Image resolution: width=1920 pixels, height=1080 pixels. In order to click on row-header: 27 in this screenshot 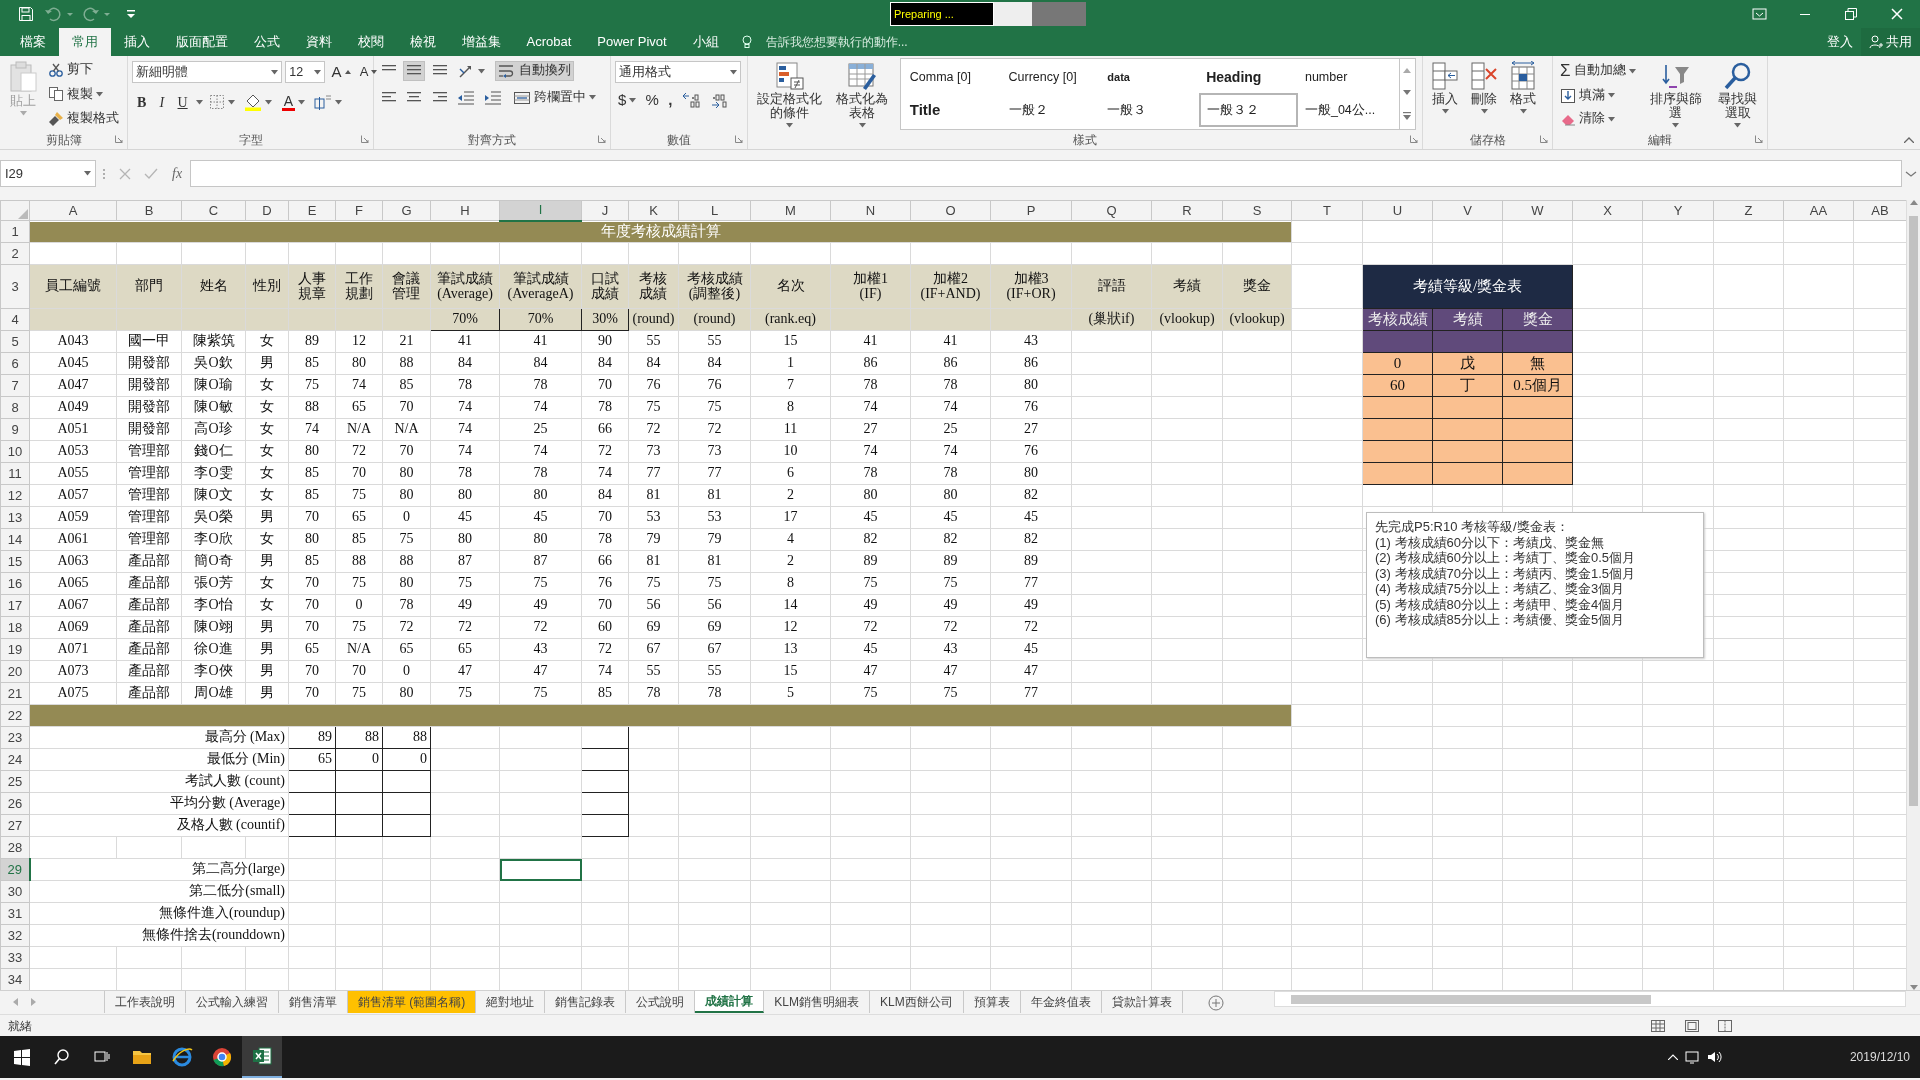, I will do `click(15, 825)`.